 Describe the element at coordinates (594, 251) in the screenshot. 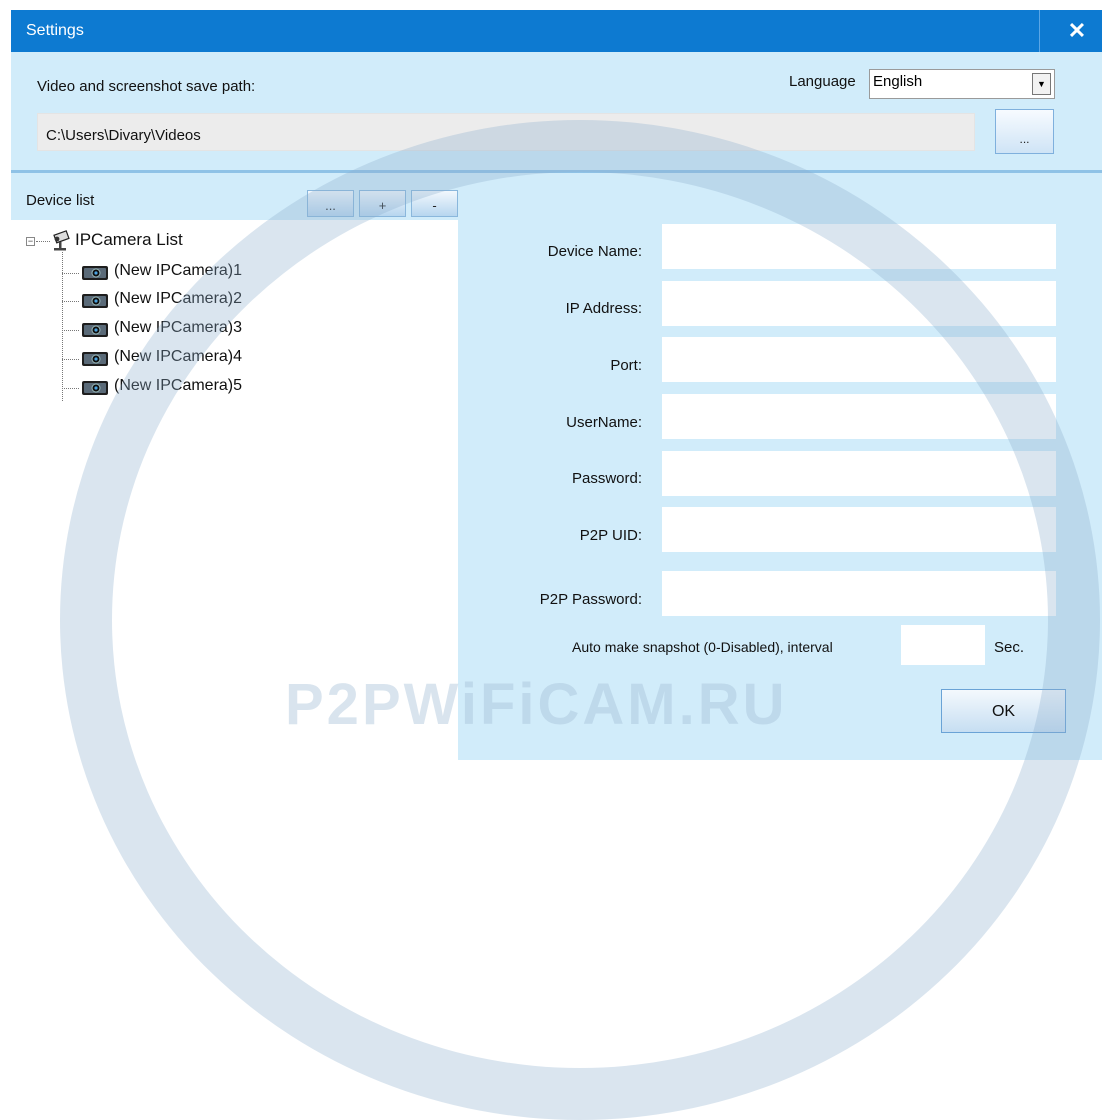

I see `device-name-label: Device Name:` at that location.